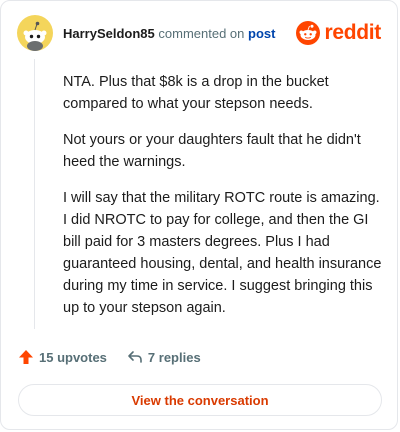 This screenshot has width=400, height=432. I want to click on upvote-count: 15 upvotes, so click(73, 357).